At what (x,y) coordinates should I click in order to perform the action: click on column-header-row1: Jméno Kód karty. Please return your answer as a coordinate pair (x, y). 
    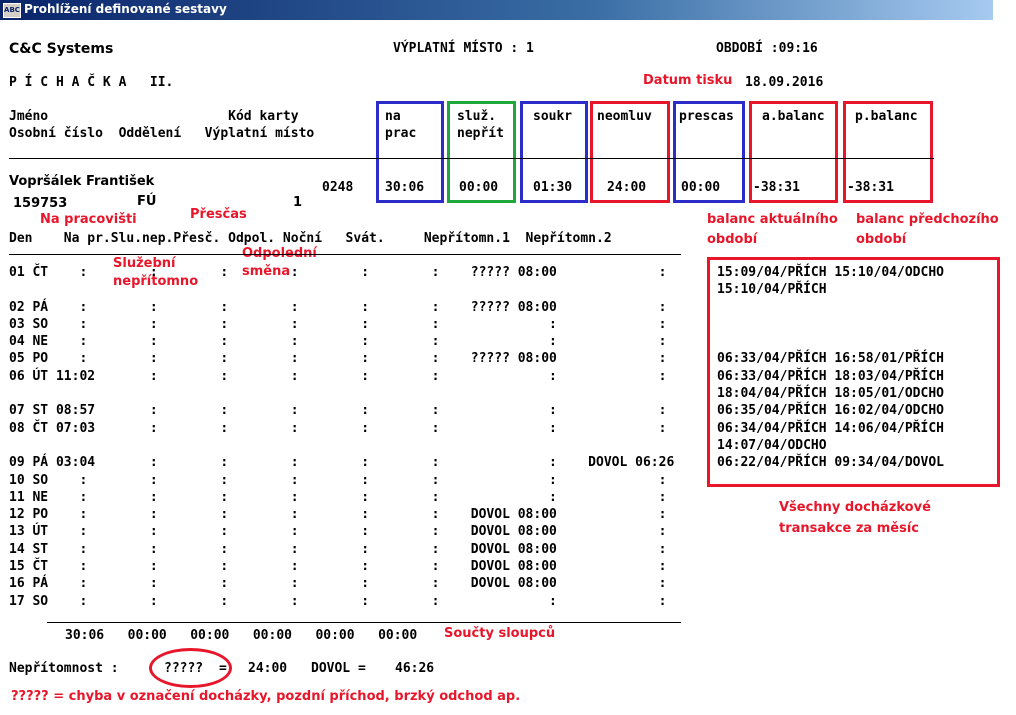
    Looking at the image, I should click on (154, 116).